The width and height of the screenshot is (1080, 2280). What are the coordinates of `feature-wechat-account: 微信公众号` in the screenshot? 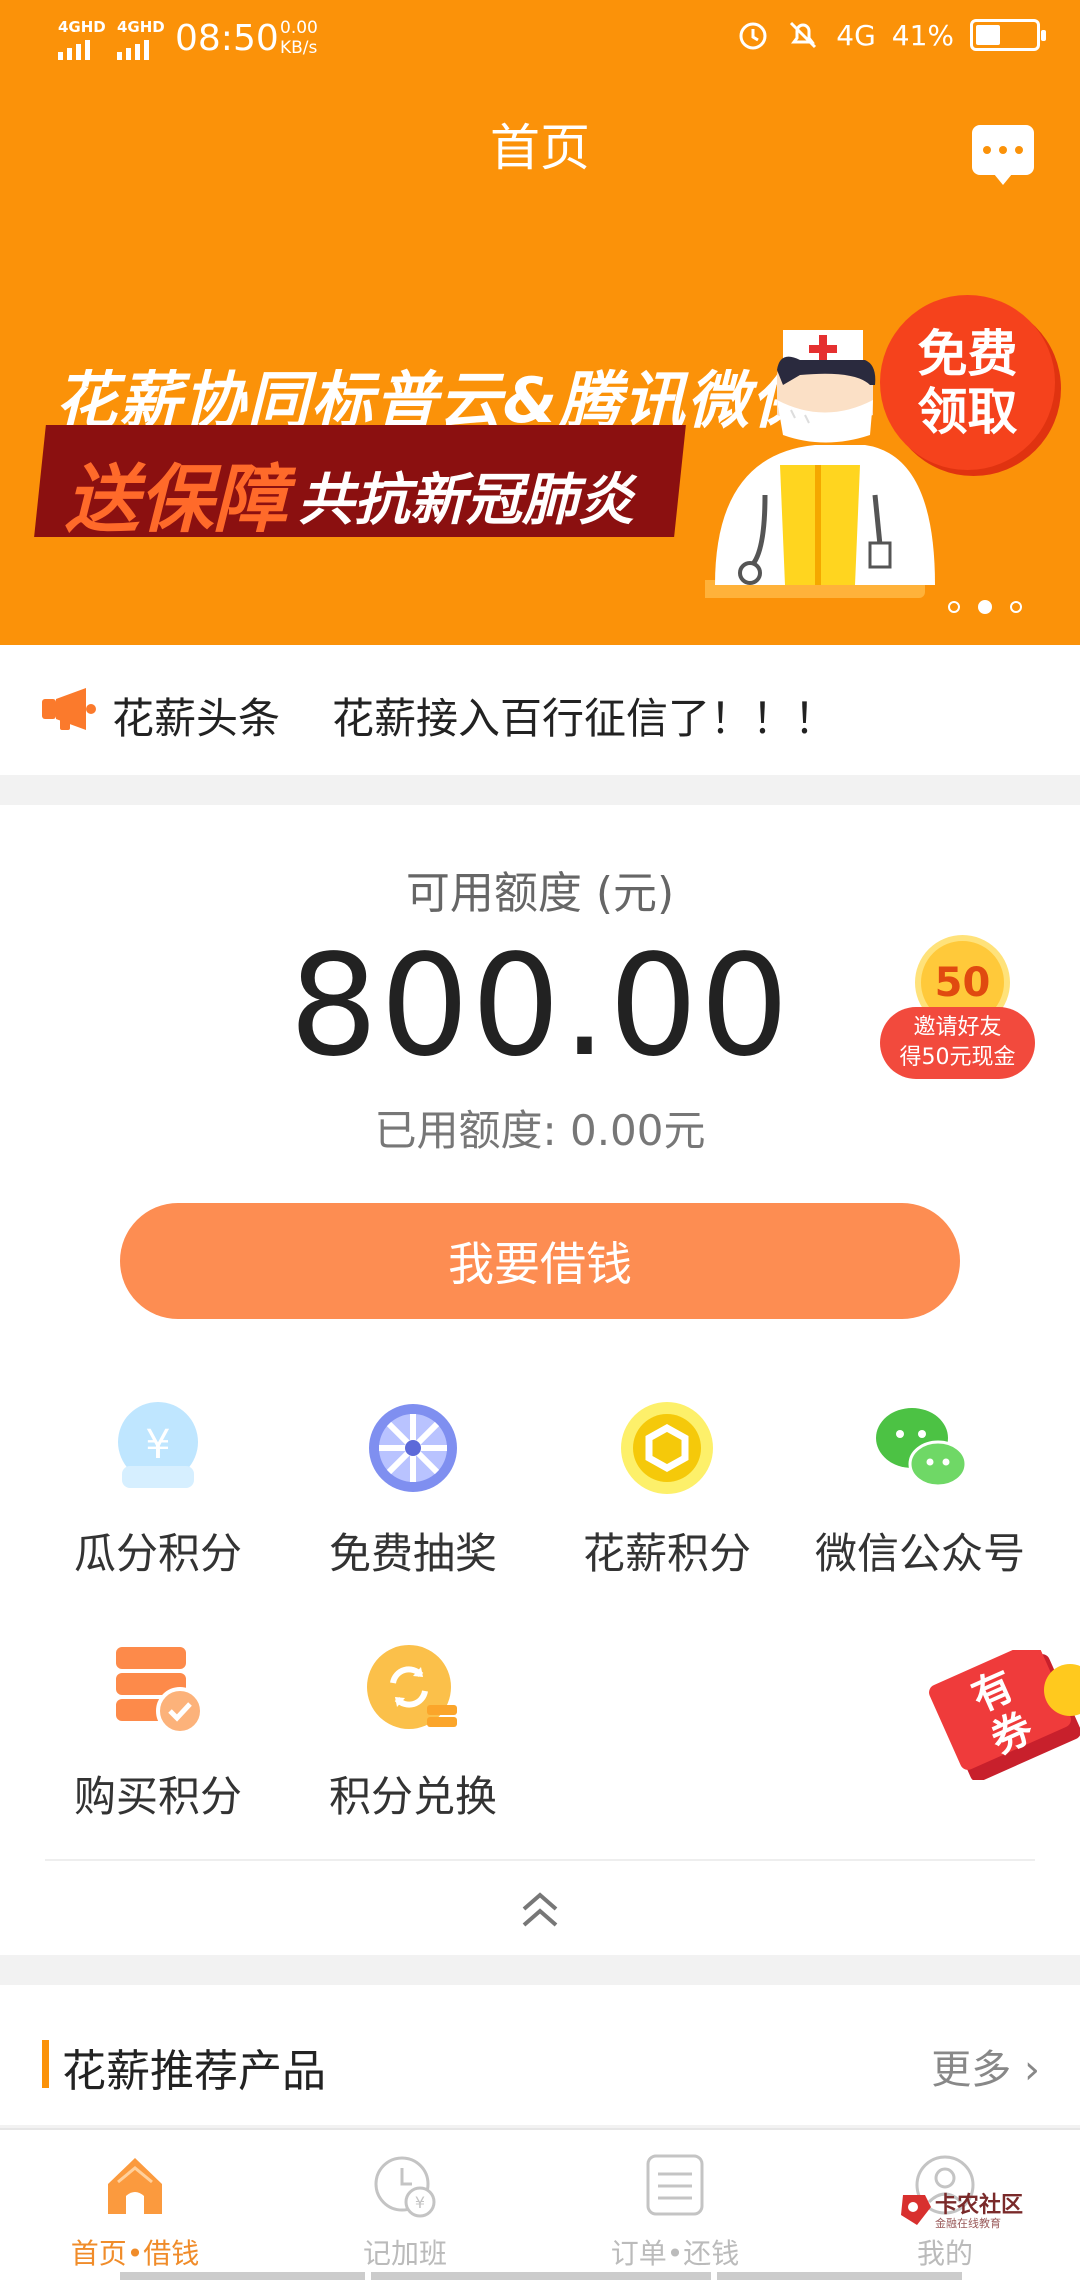 It's located at (920, 1490).